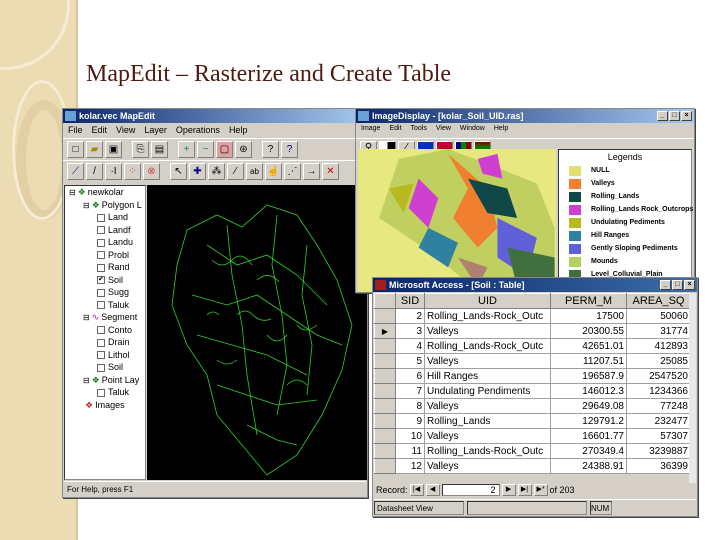 The height and width of the screenshot is (540, 720). Describe the element at coordinates (689, 285) in the screenshot. I see `close-button: ×` at that location.